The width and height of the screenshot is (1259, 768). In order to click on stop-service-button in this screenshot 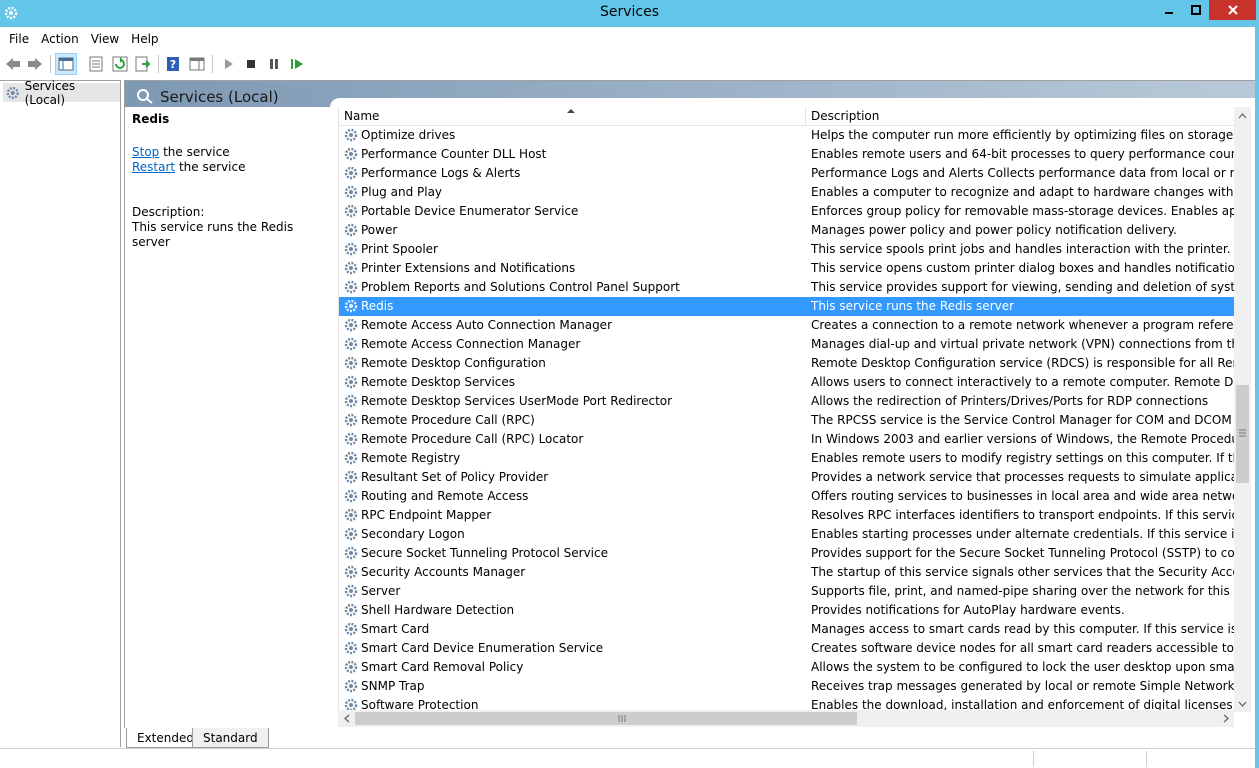, I will do `click(251, 64)`.